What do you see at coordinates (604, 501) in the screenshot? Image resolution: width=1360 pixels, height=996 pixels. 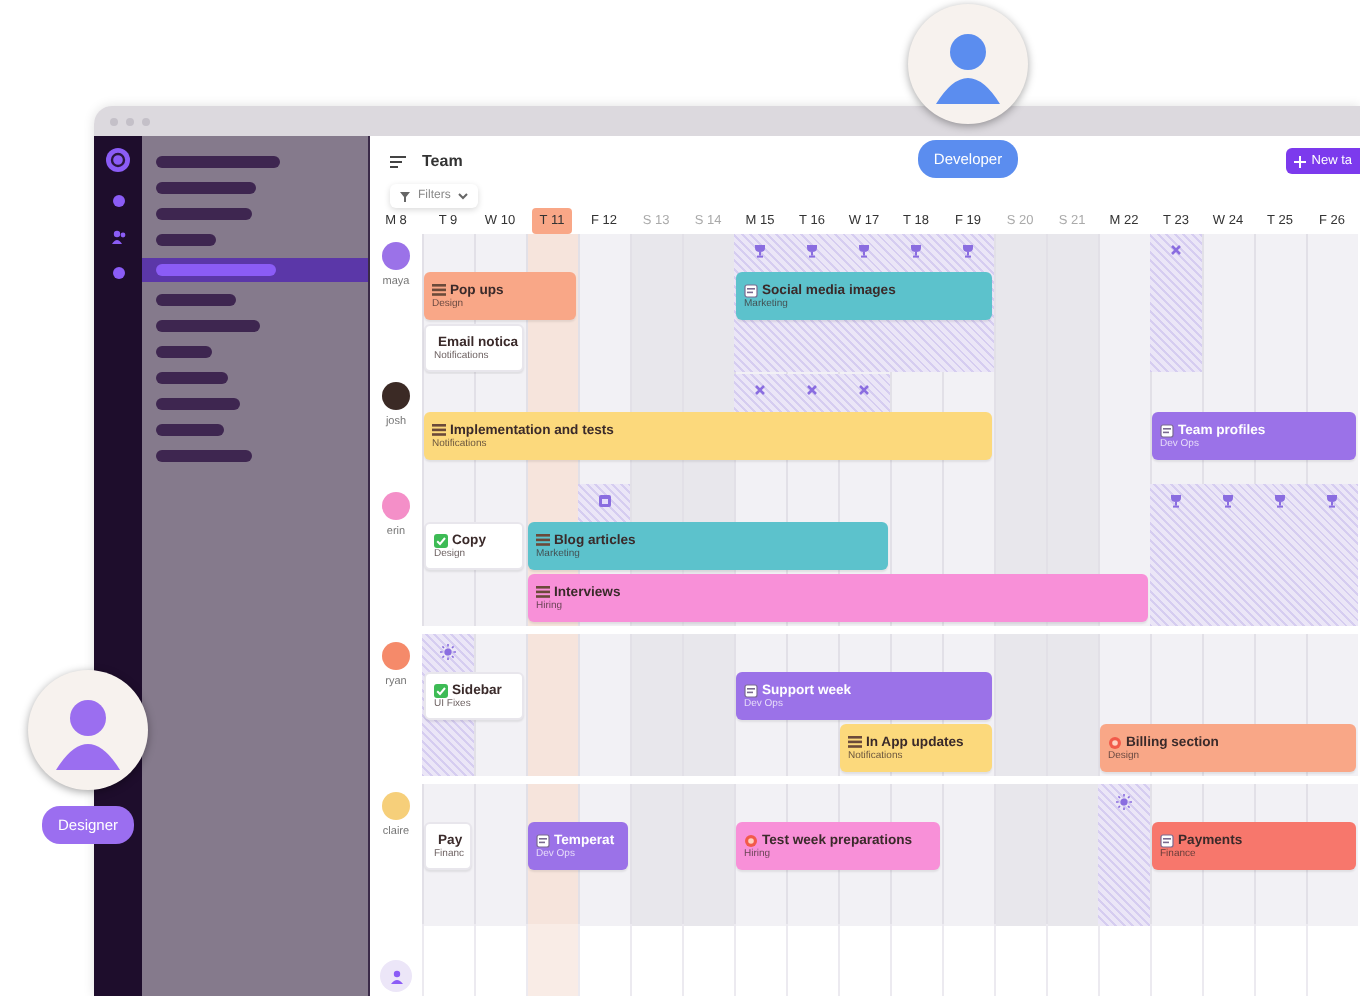 I see `calendar-icon` at bounding box center [604, 501].